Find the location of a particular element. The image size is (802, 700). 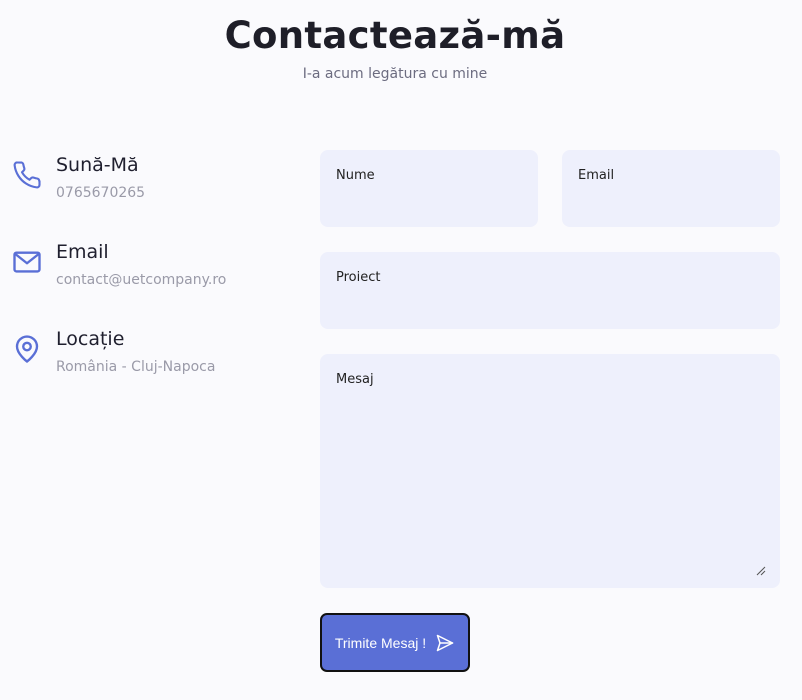

page-subtitle: I-a acum legătura cu mine is located at coordinates (395, 74).